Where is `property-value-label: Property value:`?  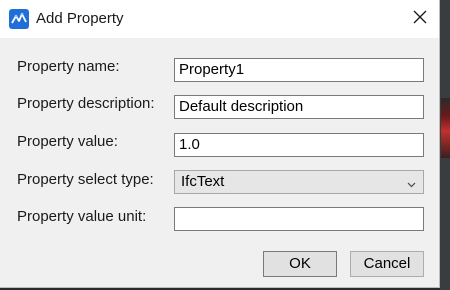
property-value-label: Property value: is located at coordinates (67, 141).